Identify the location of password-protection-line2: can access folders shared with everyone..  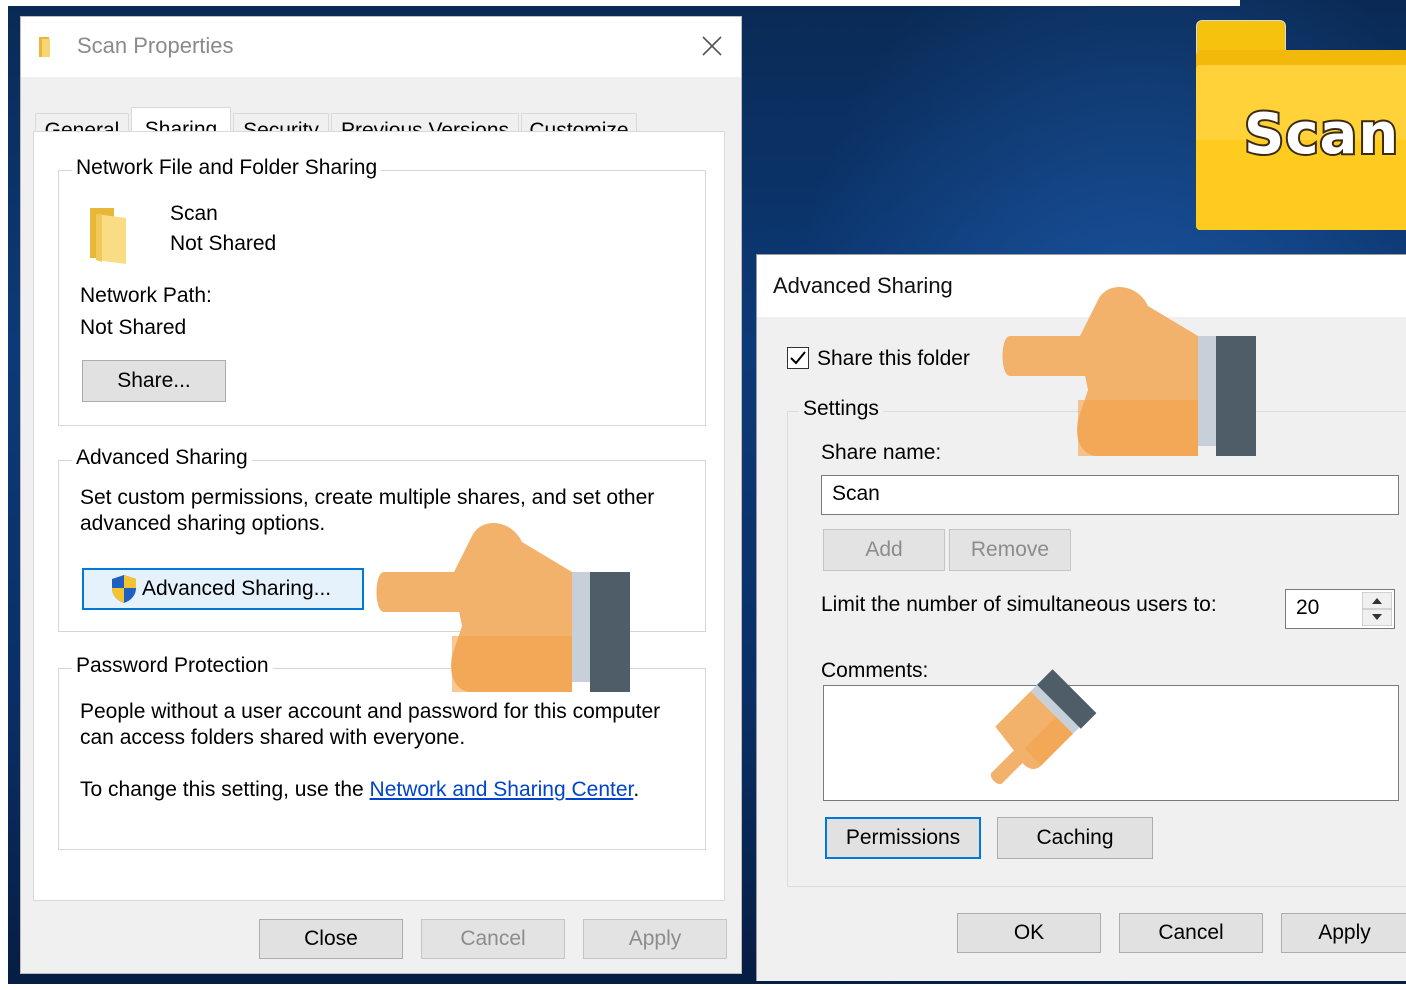
(273, 737).